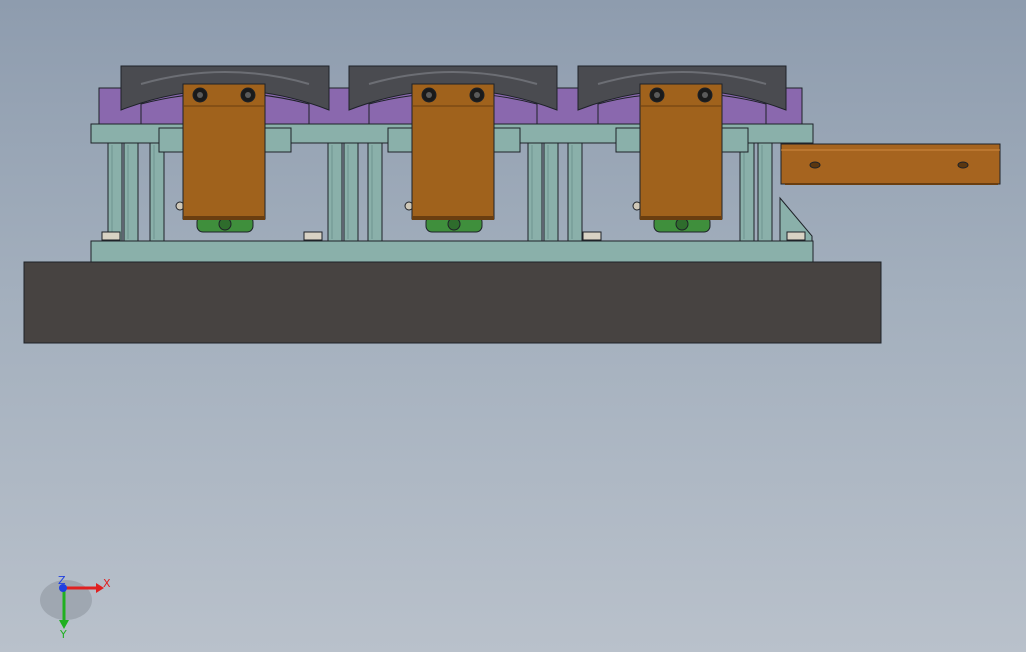  Describe the element at coordinates (452, 251) in the screenshot. I see `lower-frame-bar` at that location.